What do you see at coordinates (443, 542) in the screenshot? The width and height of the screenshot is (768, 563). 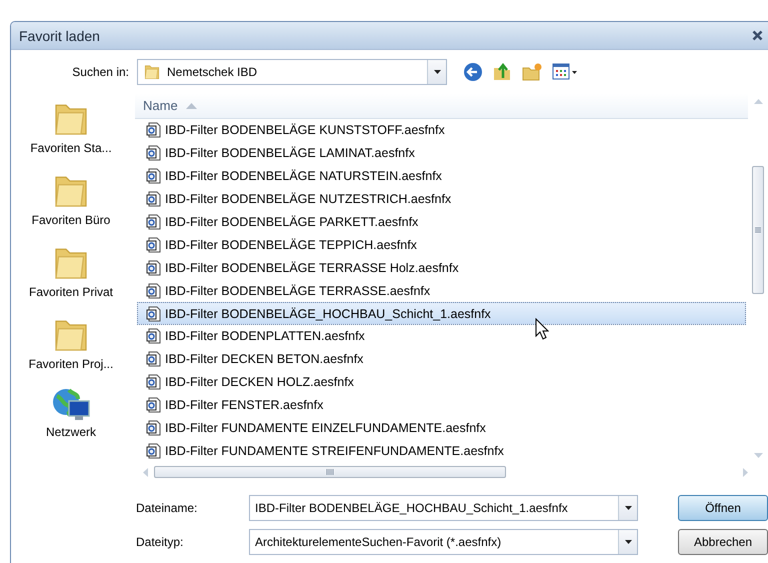 I see `file-type-dropdown: ArchitekturelementeSuchen-Favorit (*.aesfnfx)` at bounding box center [443, 542].